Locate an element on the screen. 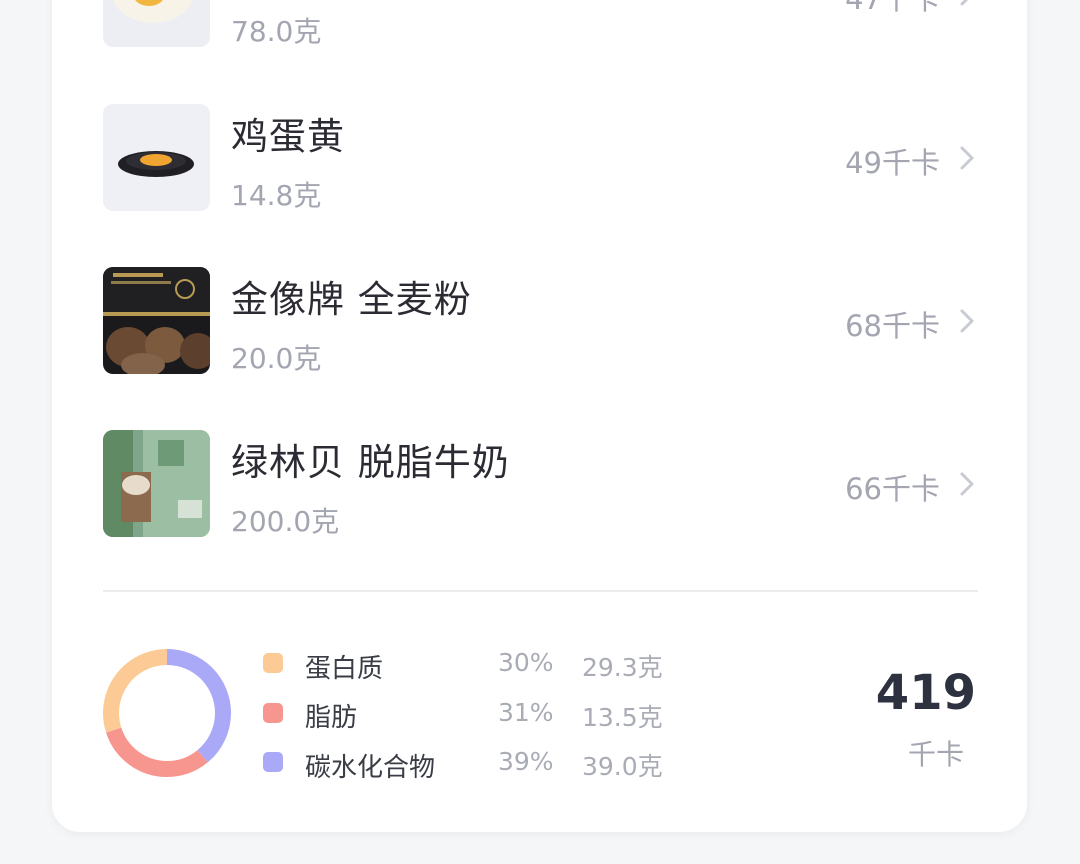 Image resolution: width=1080 pixels, height=864 pixels. protein-legend-dot is located at coordinates (273, 663).